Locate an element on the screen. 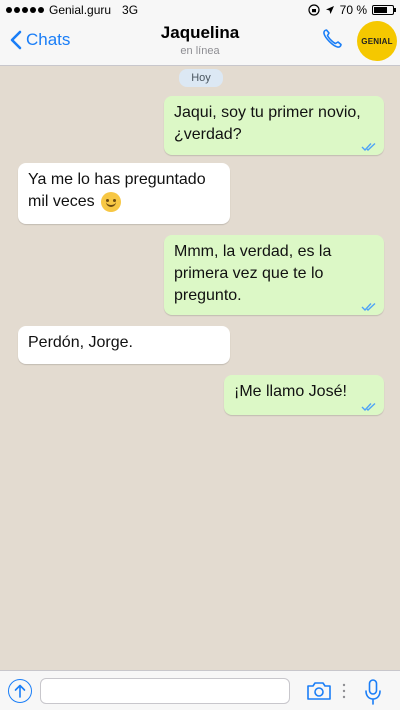 Image resolution: width=400 pixels, height=710 pixels. contact-info: Jaquelina en línea is located at coordinates (200, 40).